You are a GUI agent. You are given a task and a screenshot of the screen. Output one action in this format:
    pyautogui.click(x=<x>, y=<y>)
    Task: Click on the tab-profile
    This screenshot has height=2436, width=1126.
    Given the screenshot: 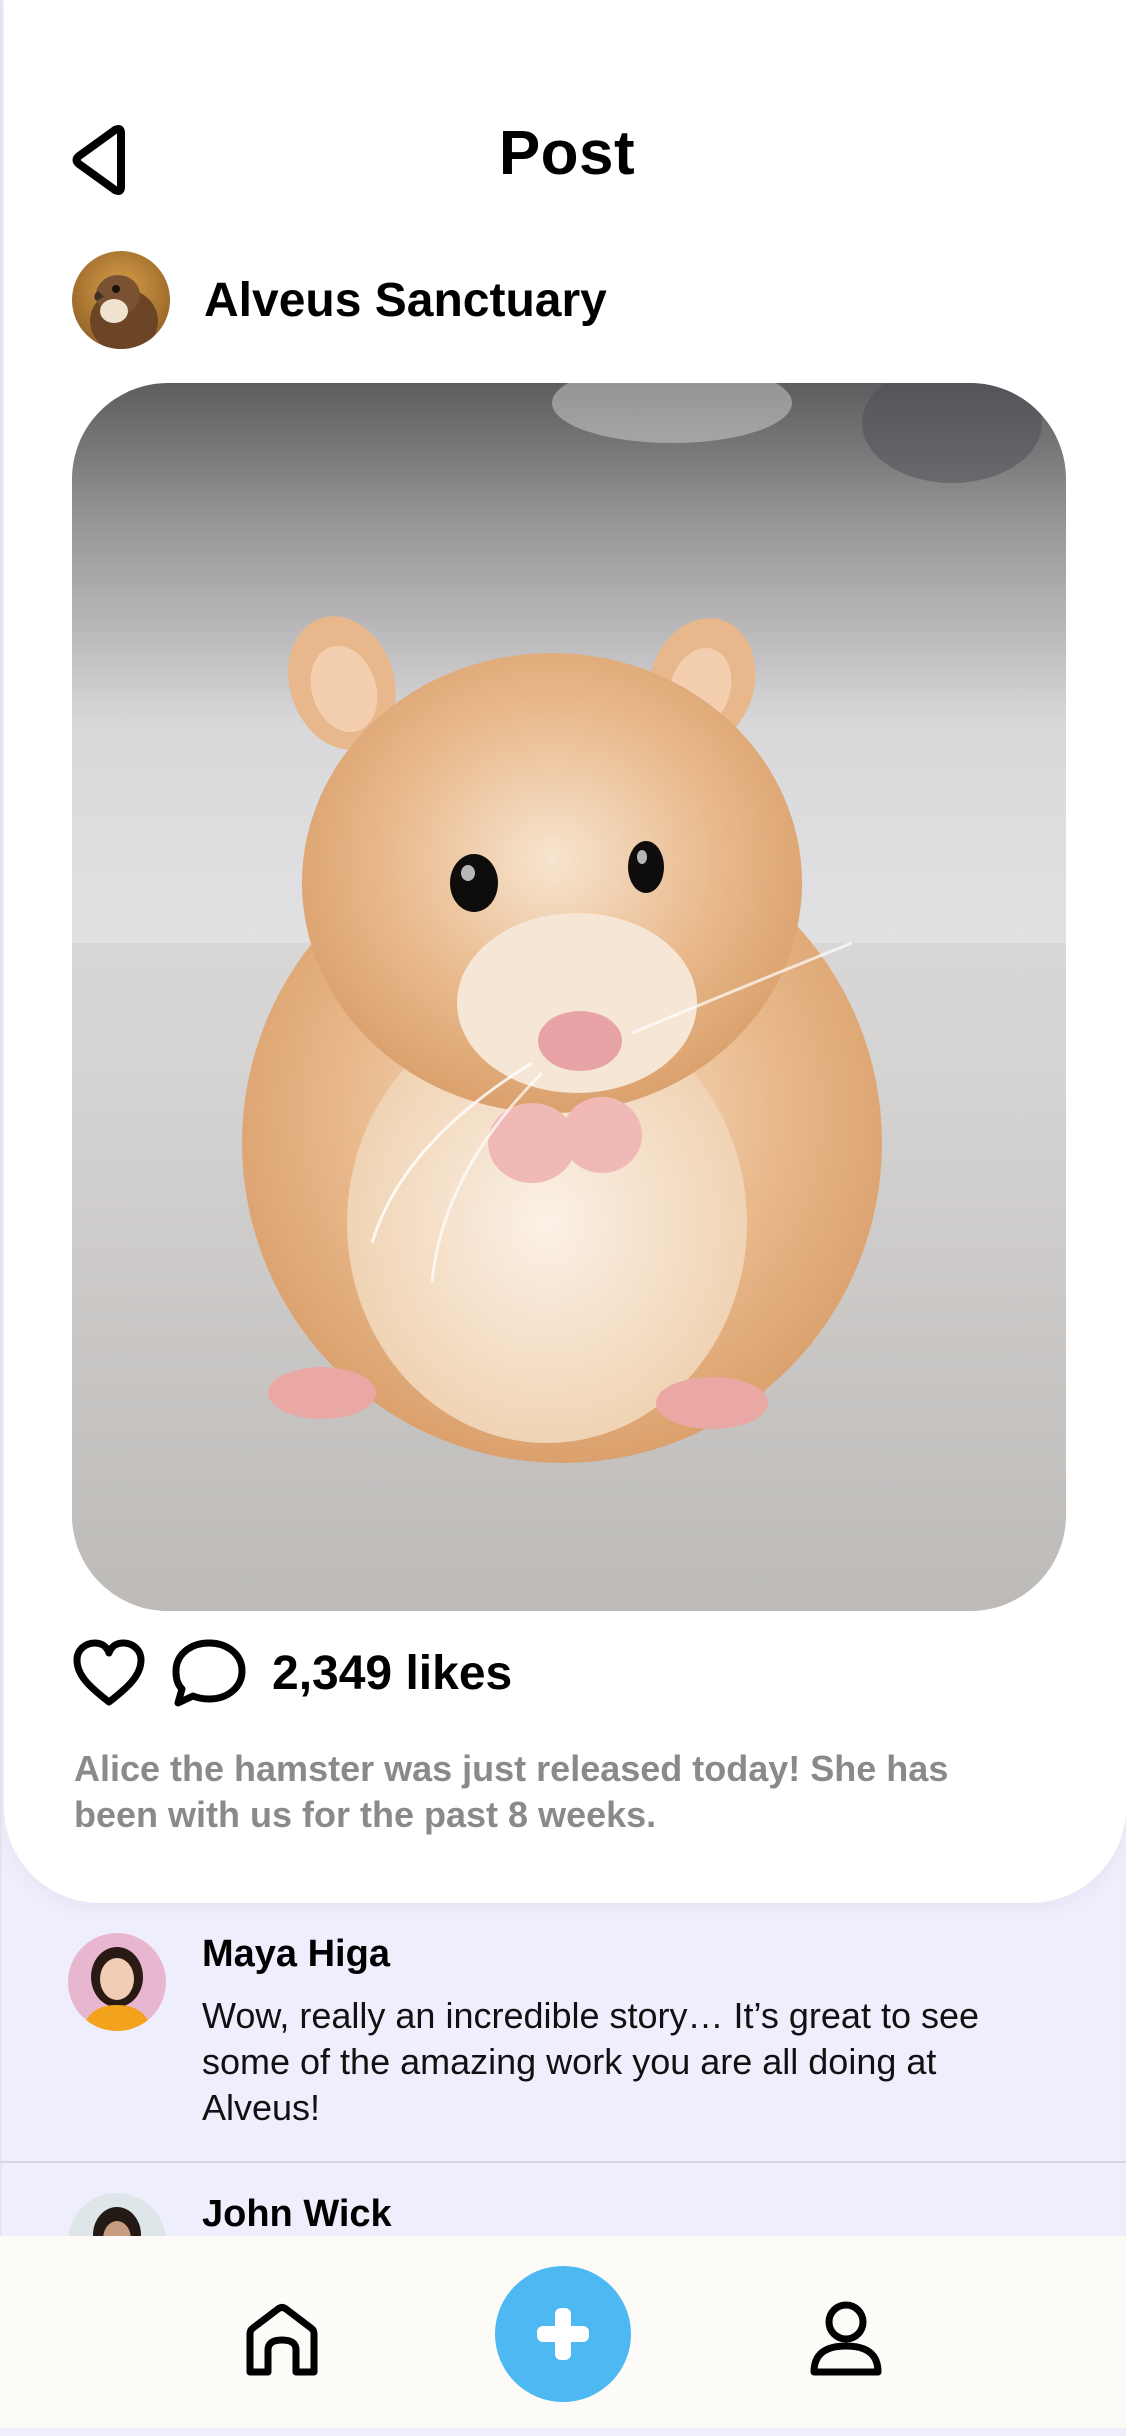 What is the action you would take?
    pyautogui.click(x=846, y=2338)
    